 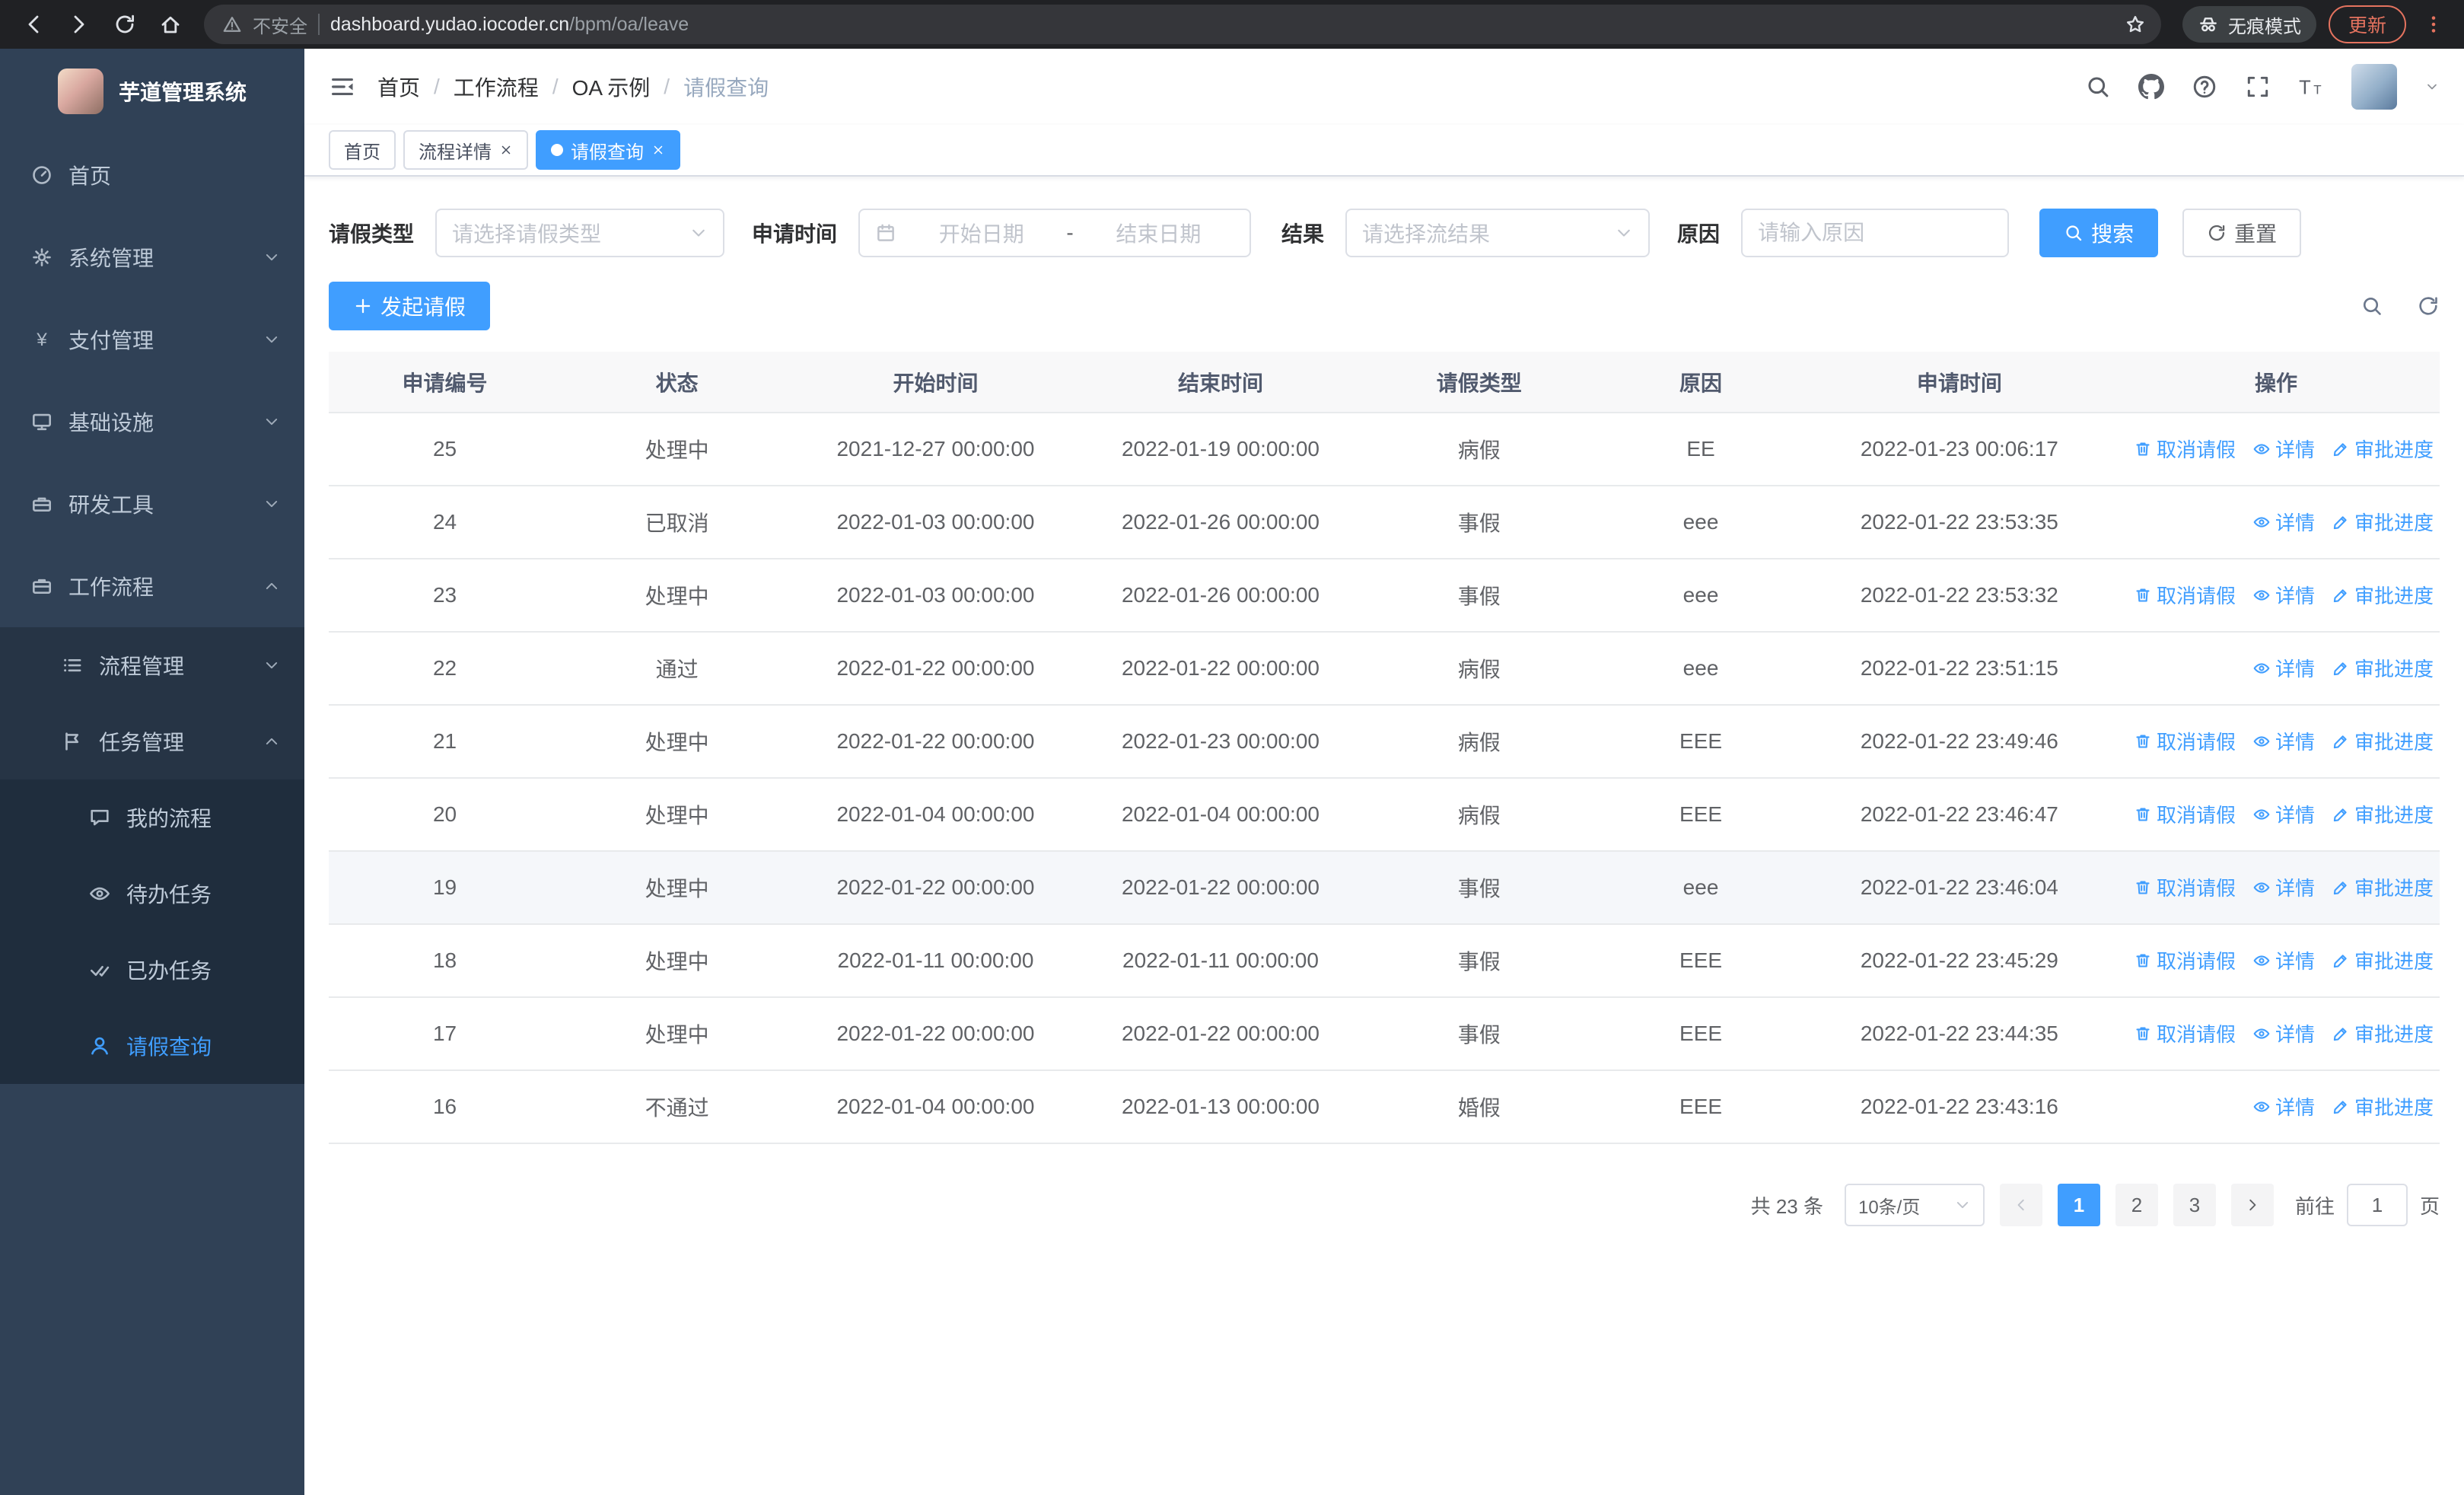 I want to click on create-leave-button: 发起请假, so click(x=410, y=306).